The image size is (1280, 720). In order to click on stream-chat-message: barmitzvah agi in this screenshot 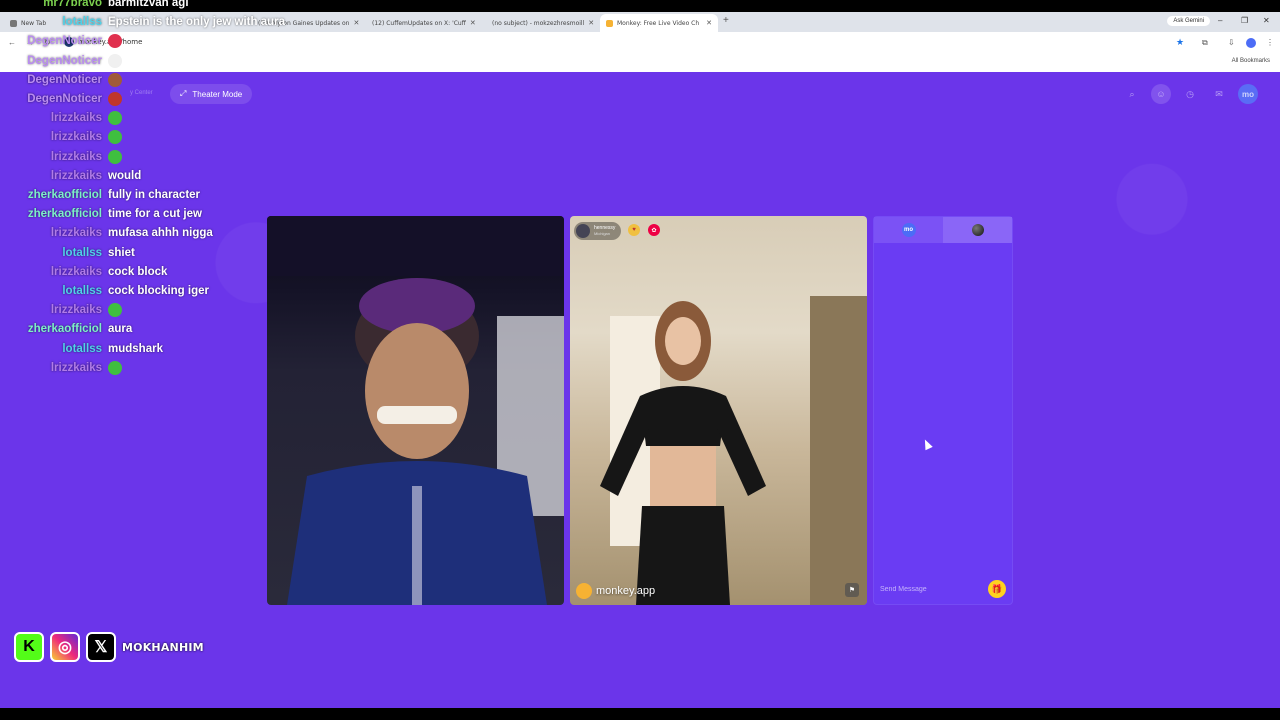, I will do `click(148, 4)`.